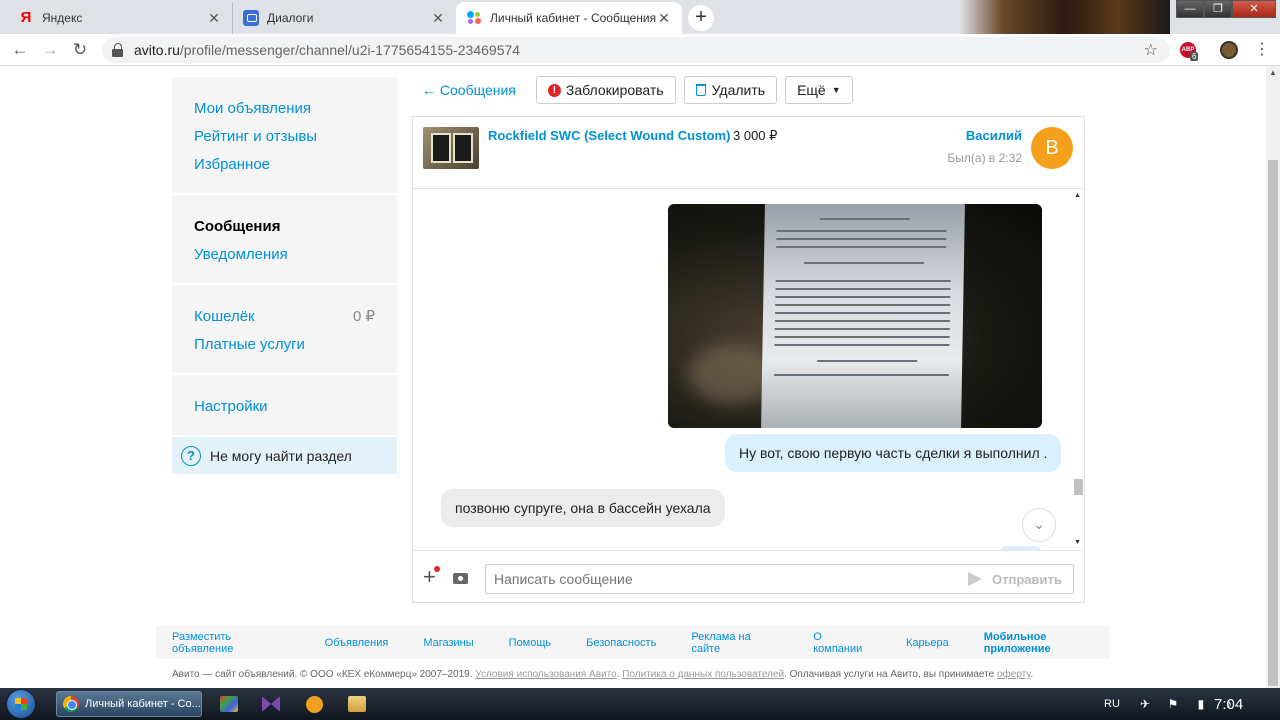 This screenshot has height=720, width=1280. Describe the element at coordinates (229, 704) in the screenshot. I see `paint-icon` at that location.